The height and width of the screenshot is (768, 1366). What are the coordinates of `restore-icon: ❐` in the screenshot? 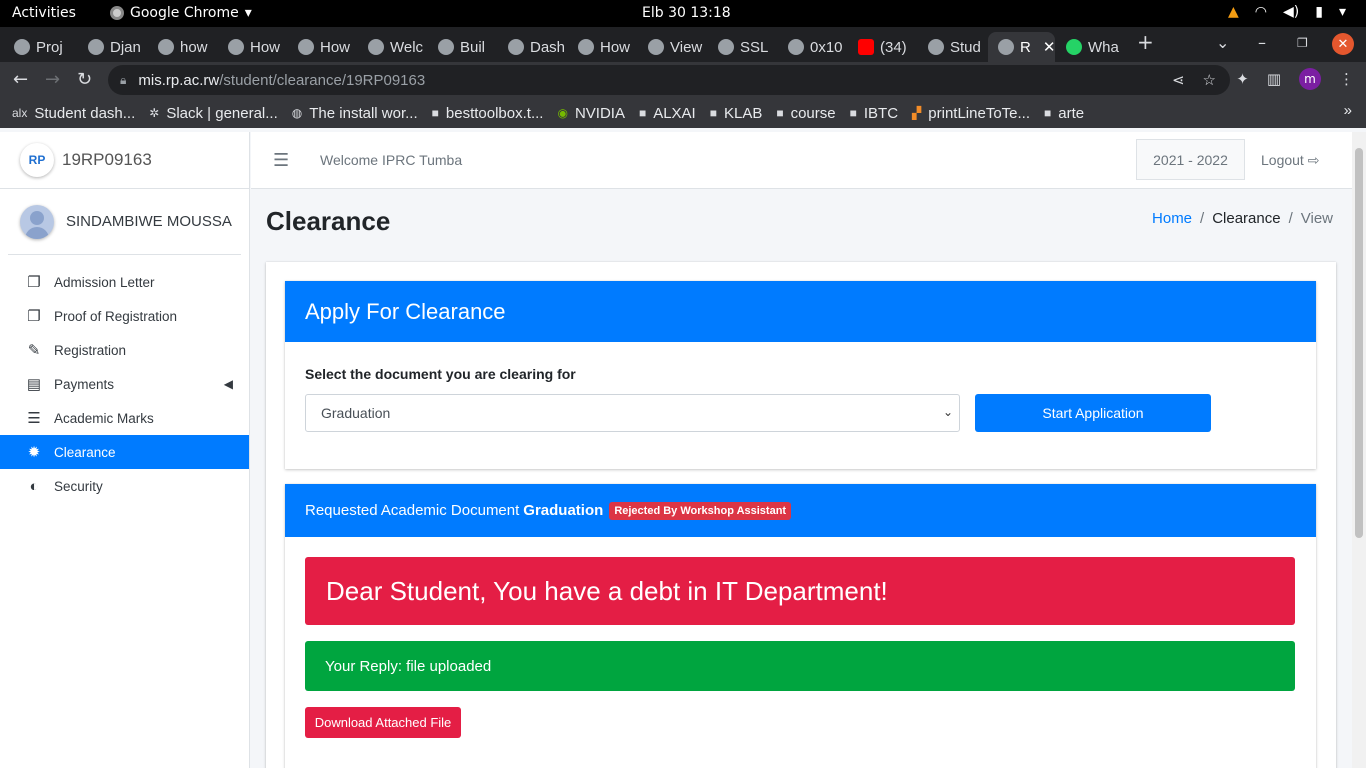 It's located at (1302, 43).